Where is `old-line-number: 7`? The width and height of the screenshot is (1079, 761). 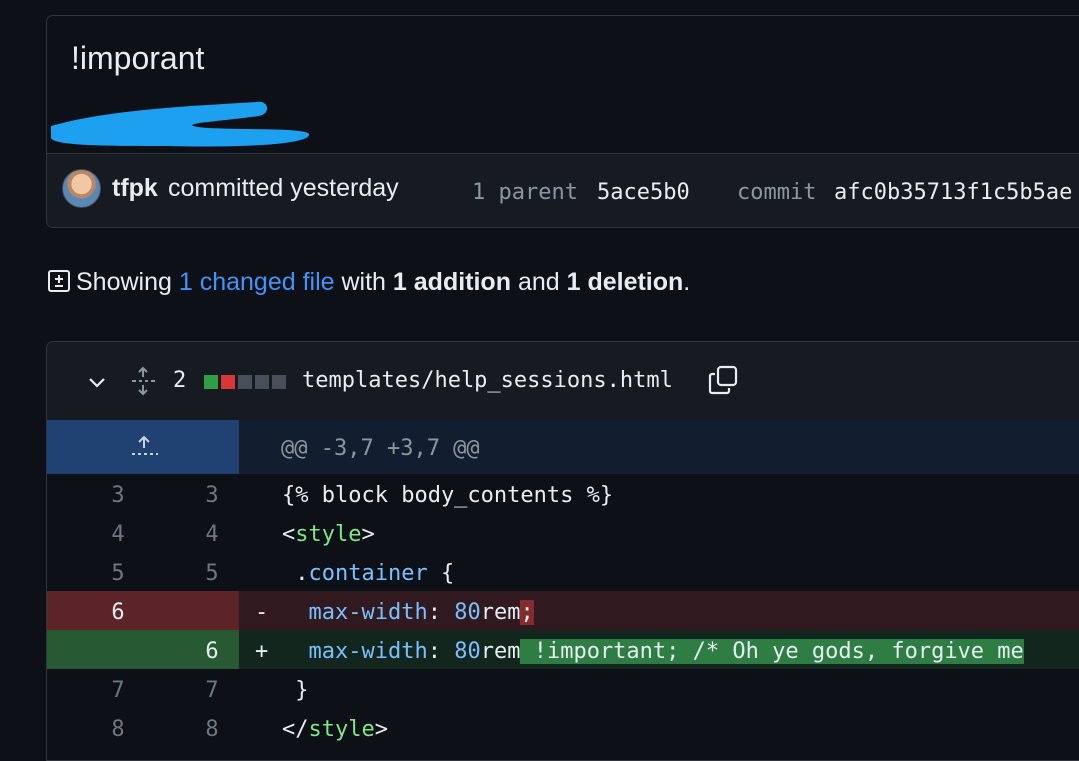
old-line-number: 7 is located at coordinates (118, 690).